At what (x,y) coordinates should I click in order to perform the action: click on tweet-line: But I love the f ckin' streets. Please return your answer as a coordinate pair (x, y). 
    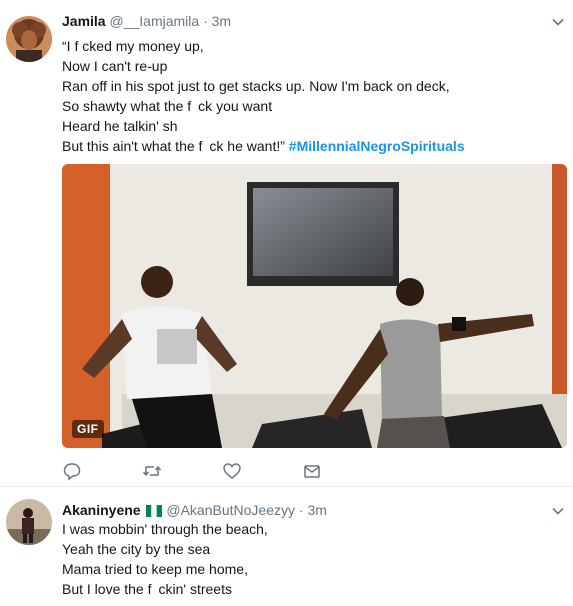
    Looking at the image, I should click on (147, 589).